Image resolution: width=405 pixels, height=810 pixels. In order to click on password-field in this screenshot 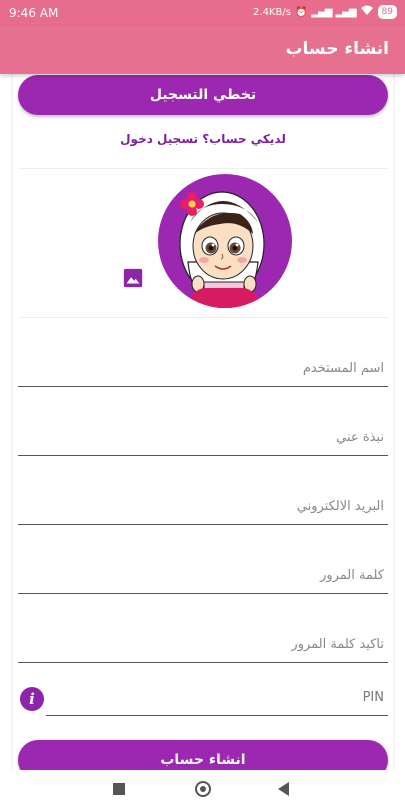, I will do `click(203, 576)`.